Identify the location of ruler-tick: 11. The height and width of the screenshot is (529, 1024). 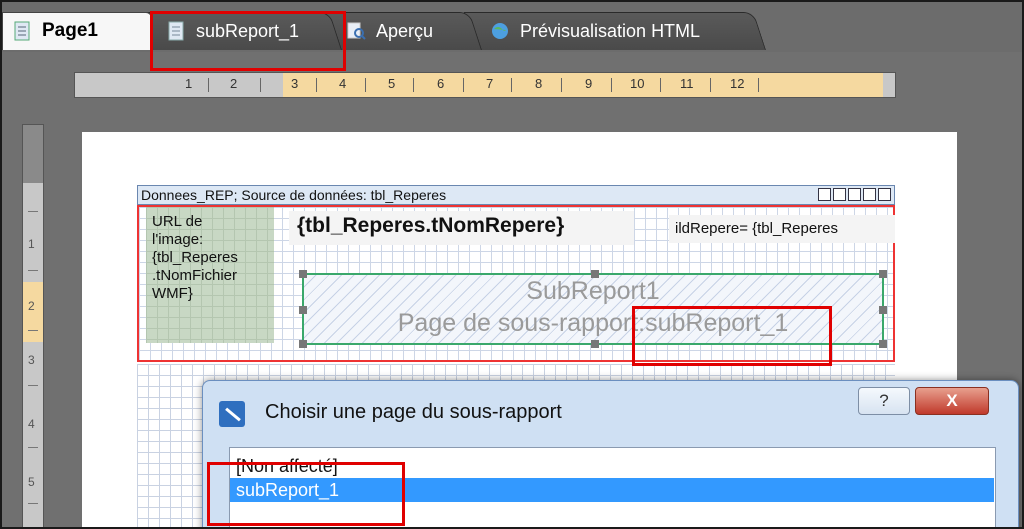
(687, 83).